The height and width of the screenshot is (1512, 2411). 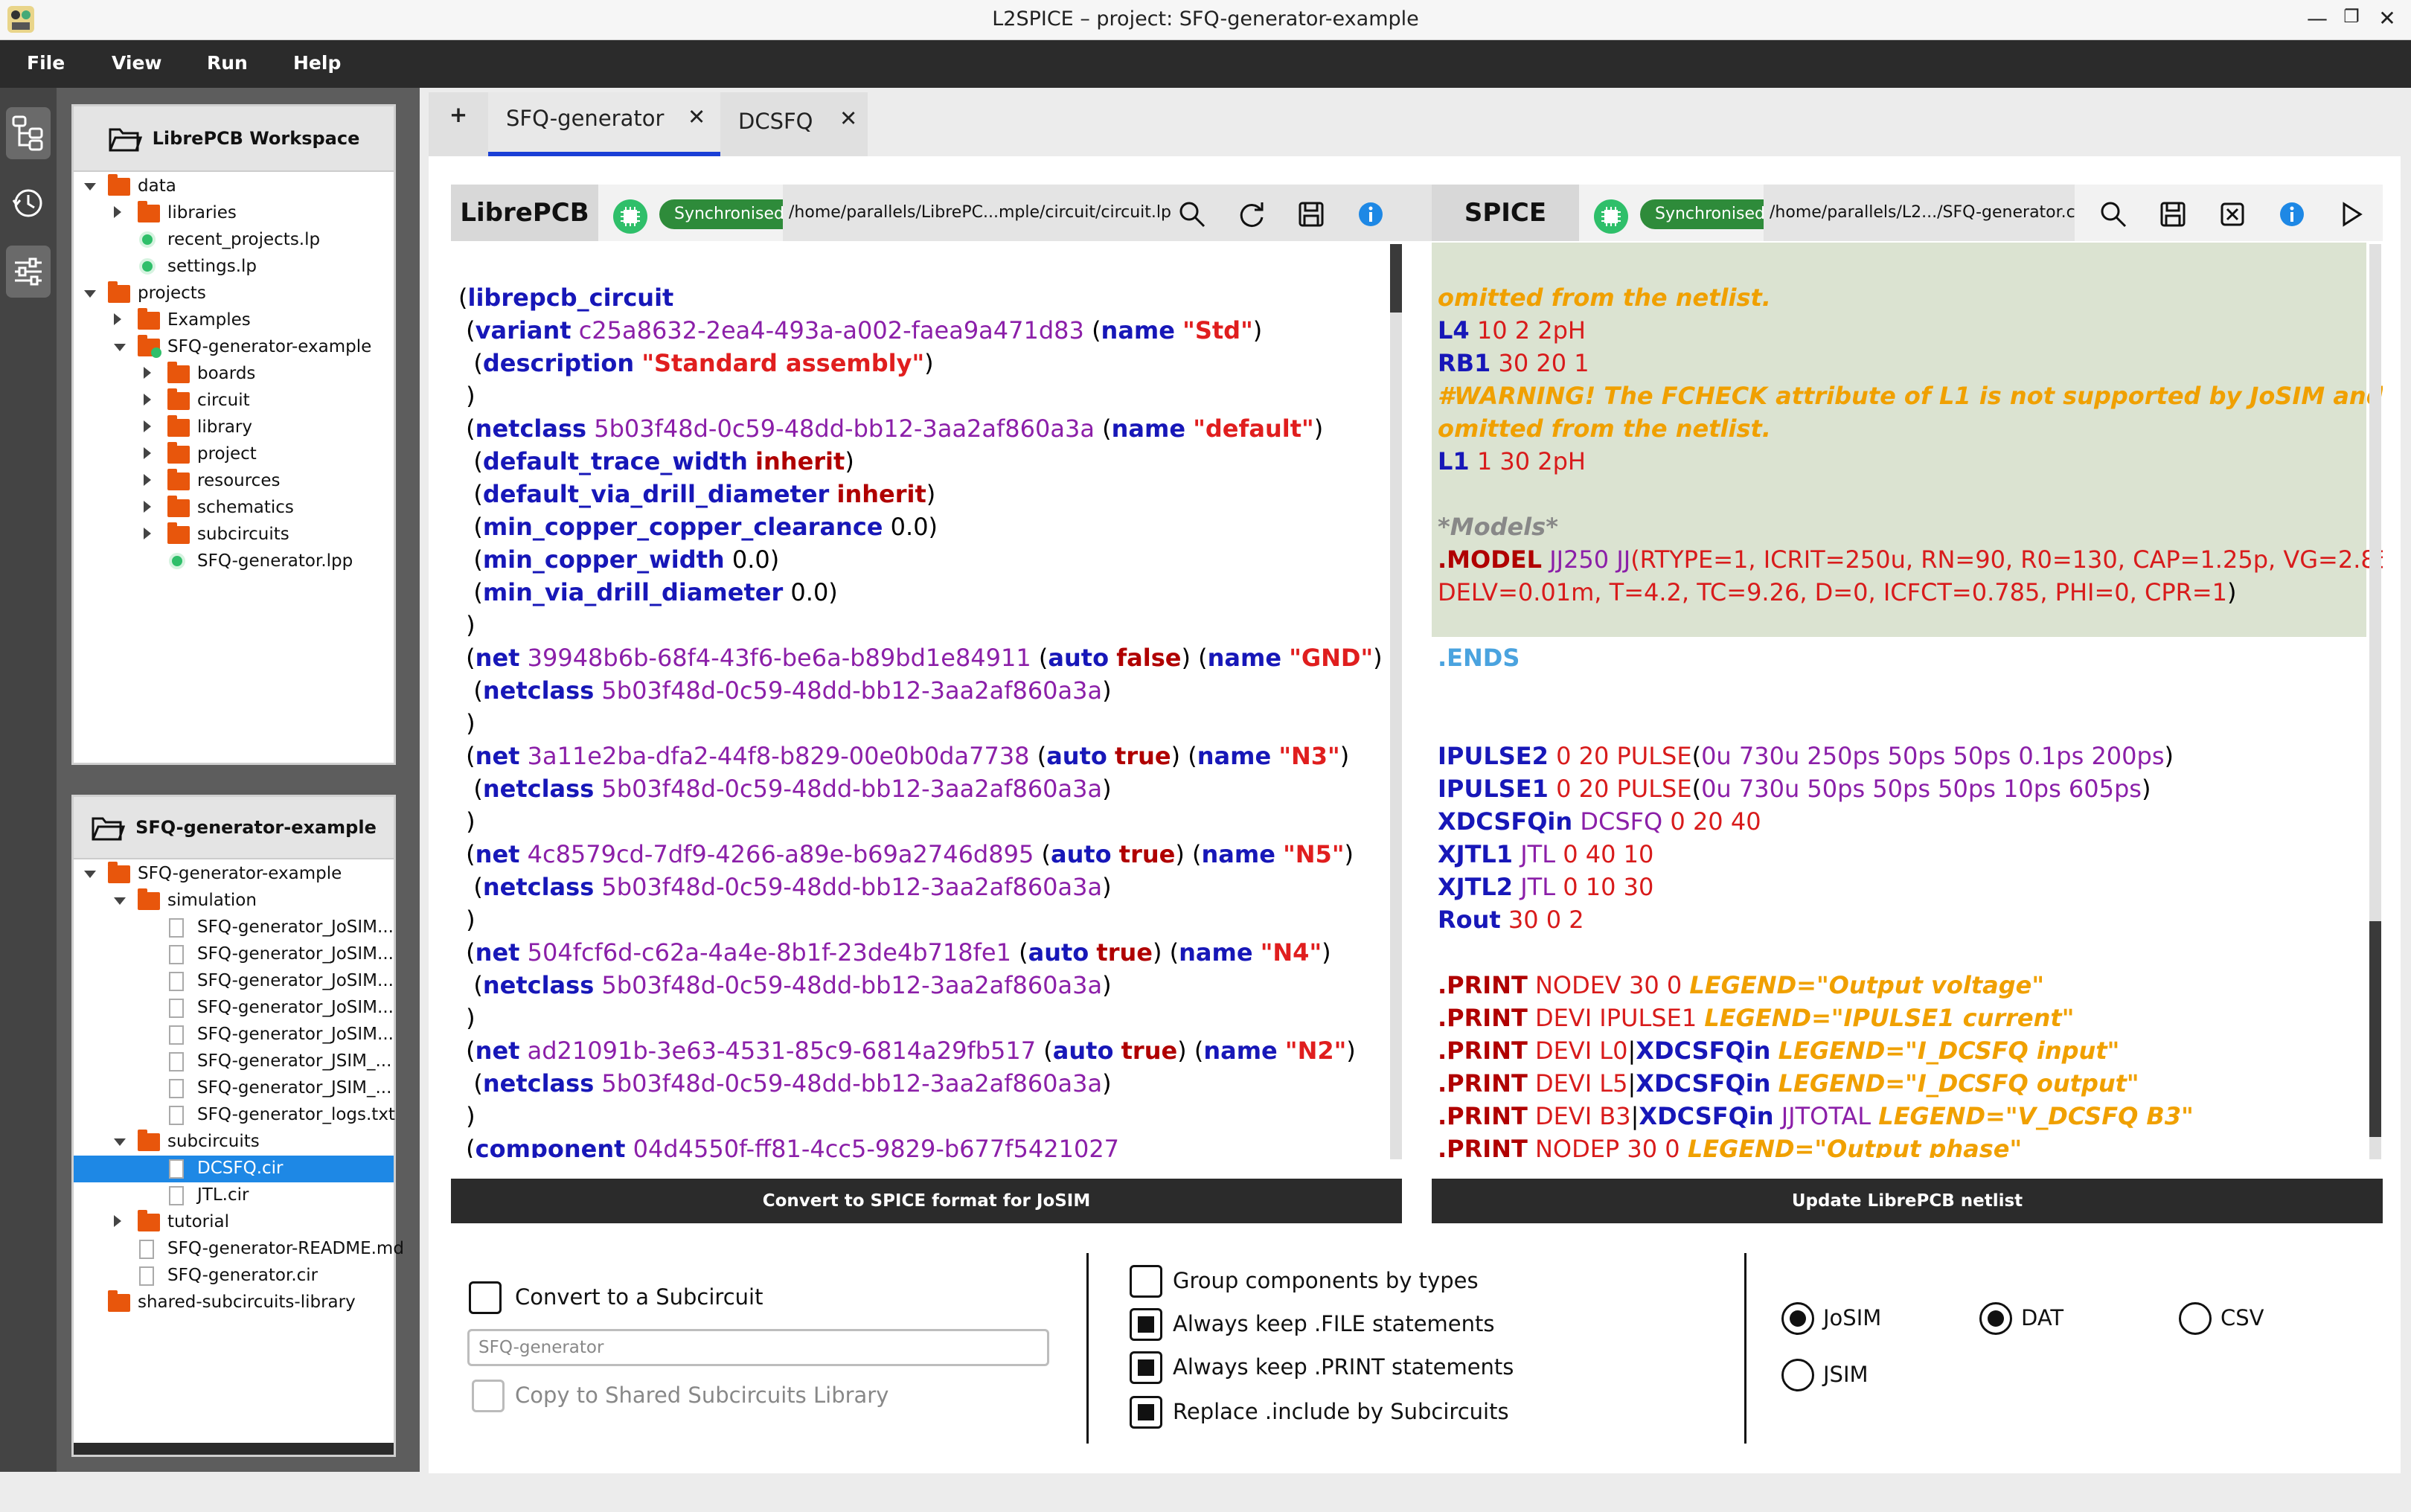 I want to click on dat-radio, so click(x=1995, y=1318).